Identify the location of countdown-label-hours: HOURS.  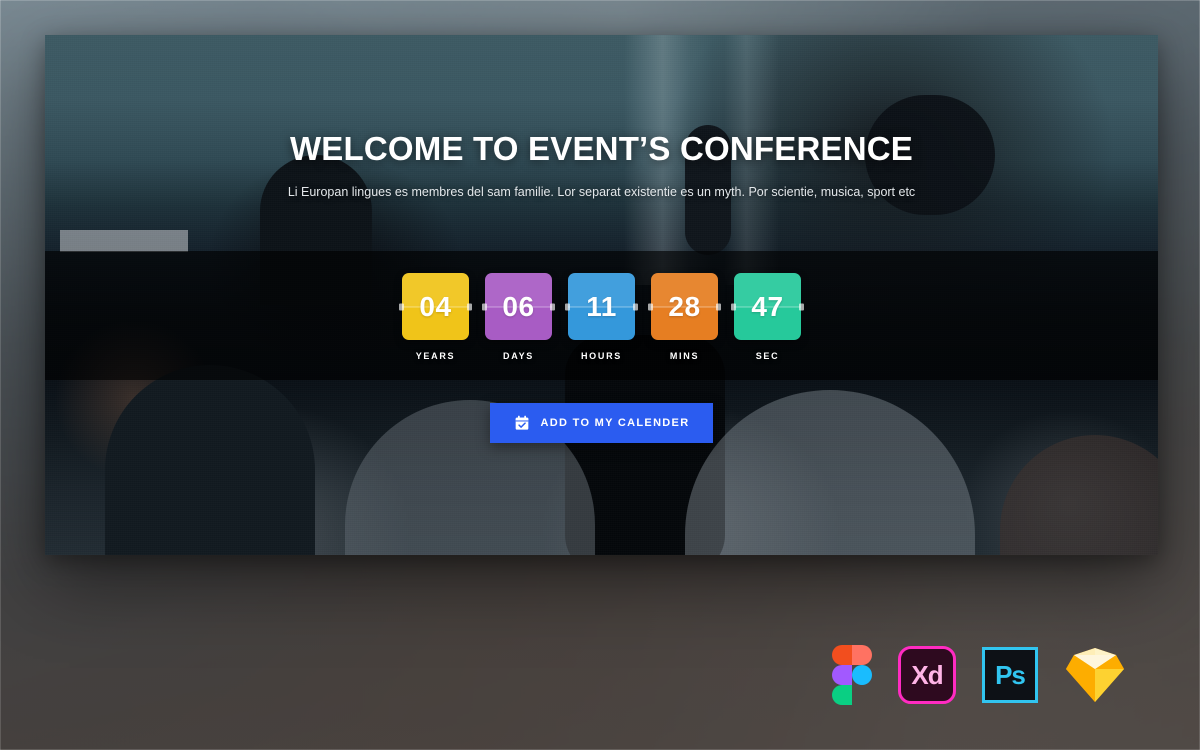
(601, 356).